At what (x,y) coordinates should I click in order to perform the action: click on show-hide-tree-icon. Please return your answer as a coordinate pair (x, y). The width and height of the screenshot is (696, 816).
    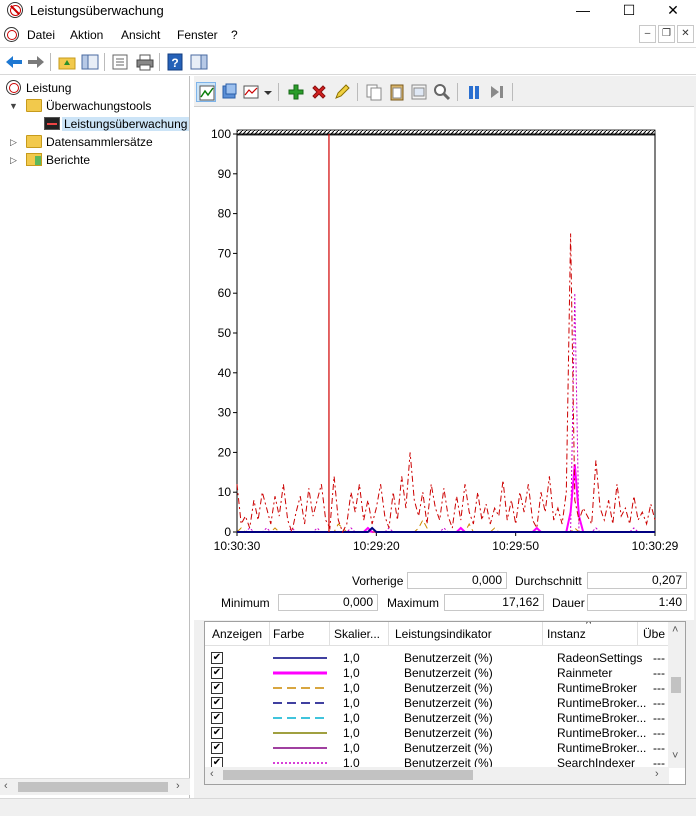
    Looking at the image, I should click on (90, 62).